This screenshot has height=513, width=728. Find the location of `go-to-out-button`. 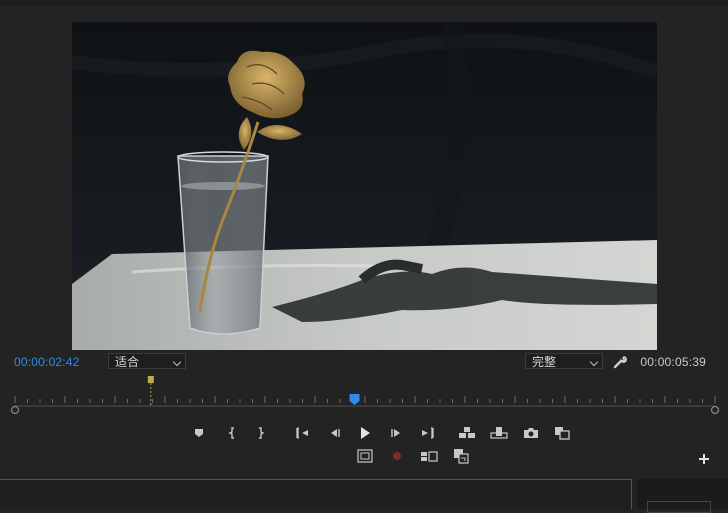

go-to-out-button is located at coordinates (428, 433).